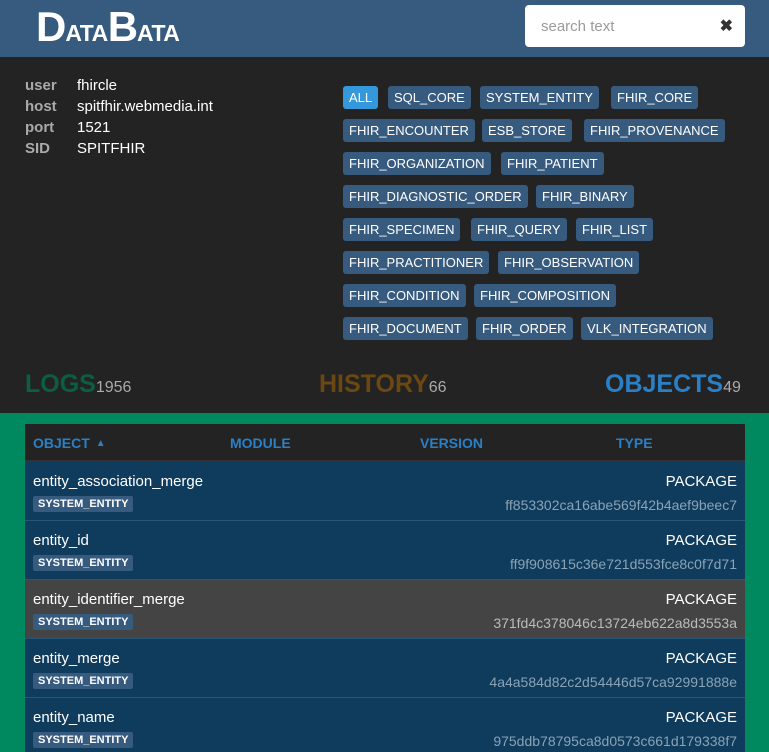 The width and height of the screenshot is (769, 752). I want to click on object-name: entity_identifier_merge, so click(109, 599).